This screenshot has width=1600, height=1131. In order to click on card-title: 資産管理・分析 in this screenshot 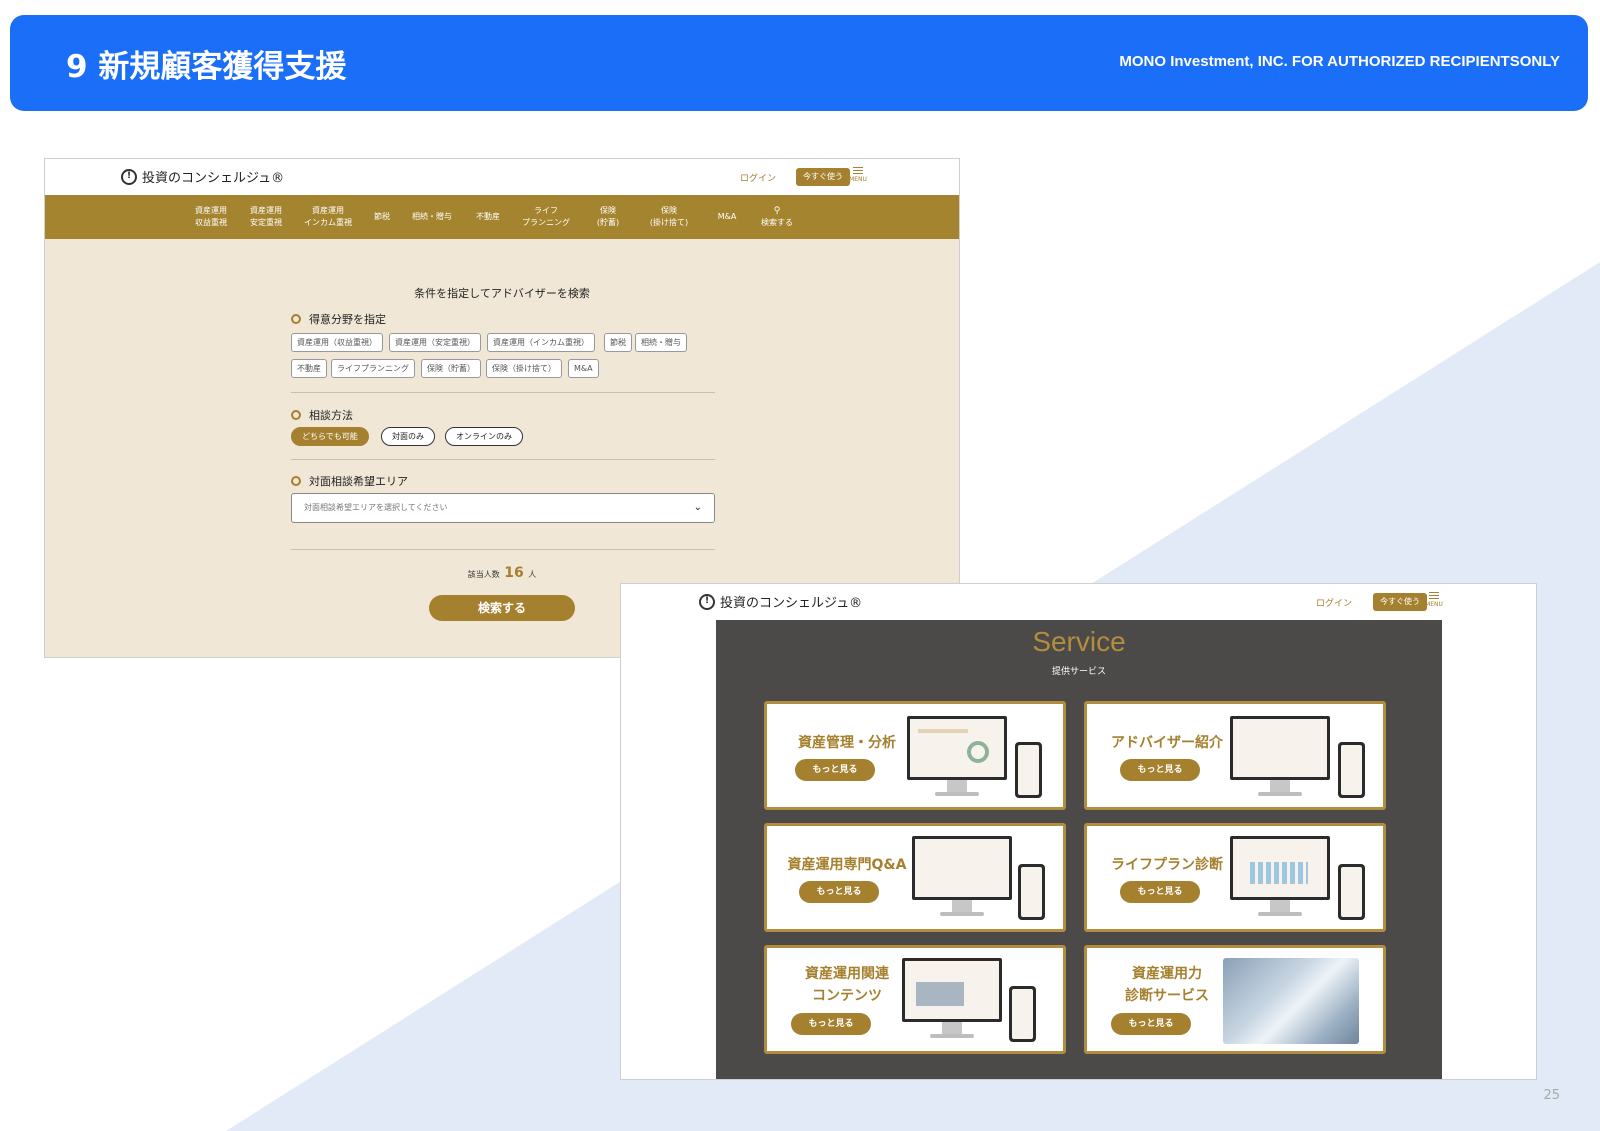, I will do `click(847, 743)`.